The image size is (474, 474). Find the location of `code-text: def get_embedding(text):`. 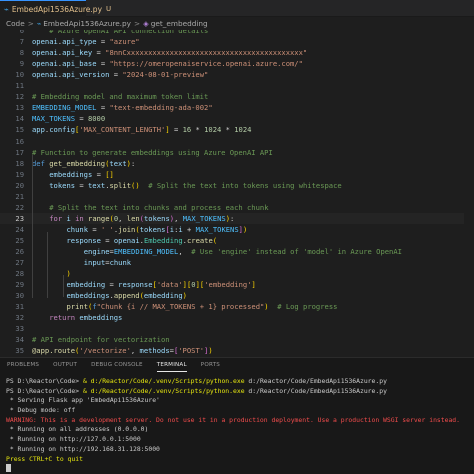

code-text: def get_embedding(text): is located at coordinates (84, 163).